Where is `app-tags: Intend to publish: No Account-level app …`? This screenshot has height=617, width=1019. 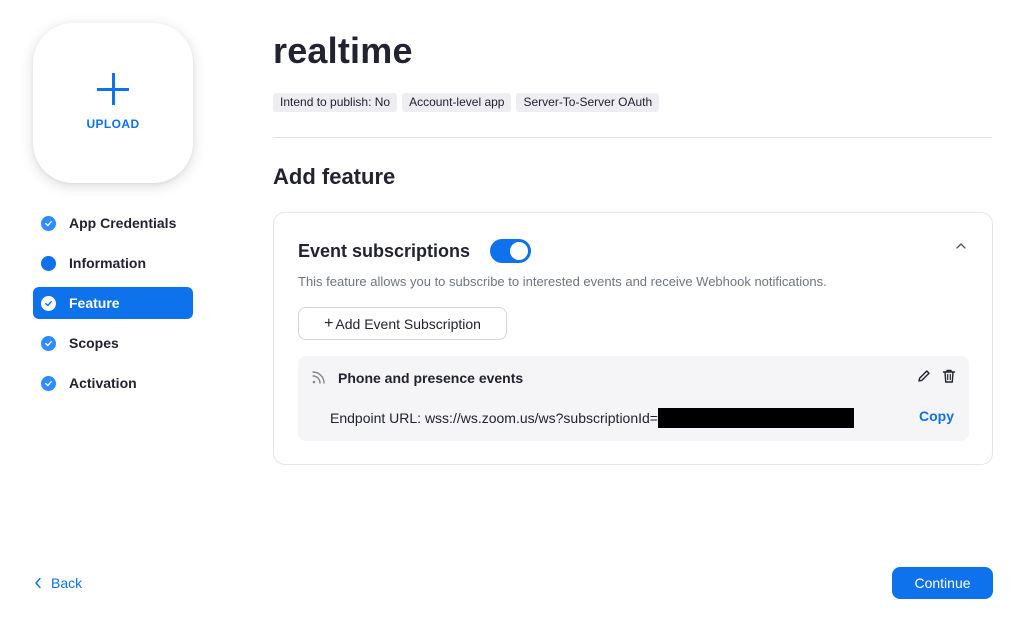 app-tags: Intend to publish: No Account-level app … is located at coordinates (468, 102).